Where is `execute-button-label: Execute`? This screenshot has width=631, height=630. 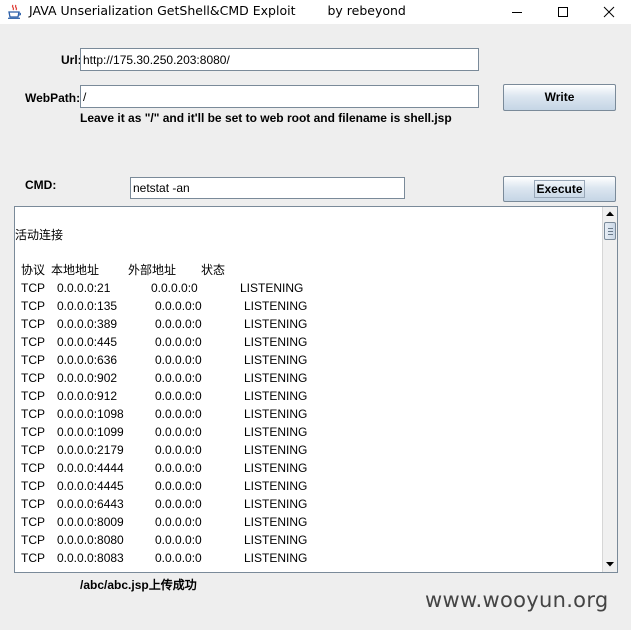 execute-button-label: Execute is located at coordinates (559, 189).